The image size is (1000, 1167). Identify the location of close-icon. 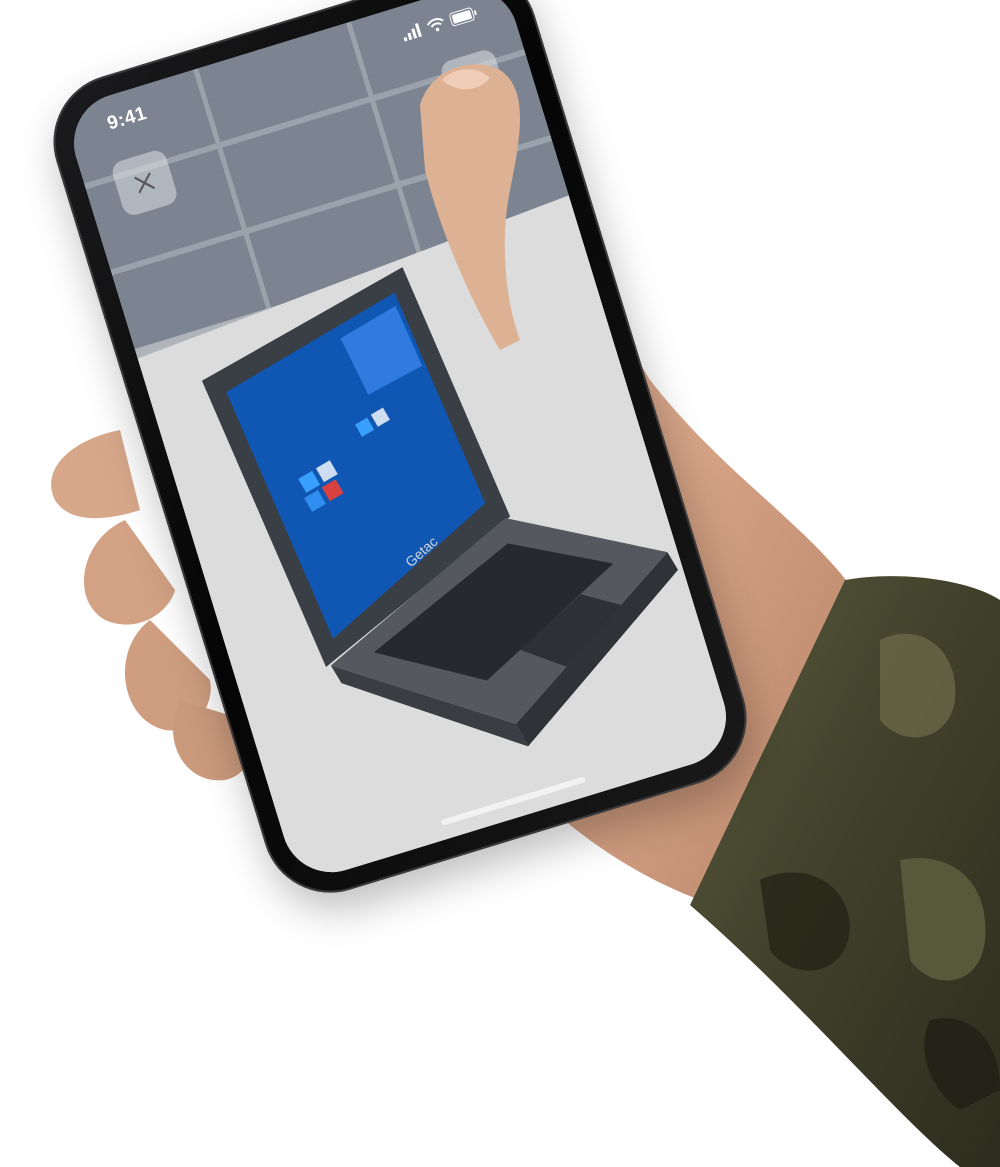
(145, 183).